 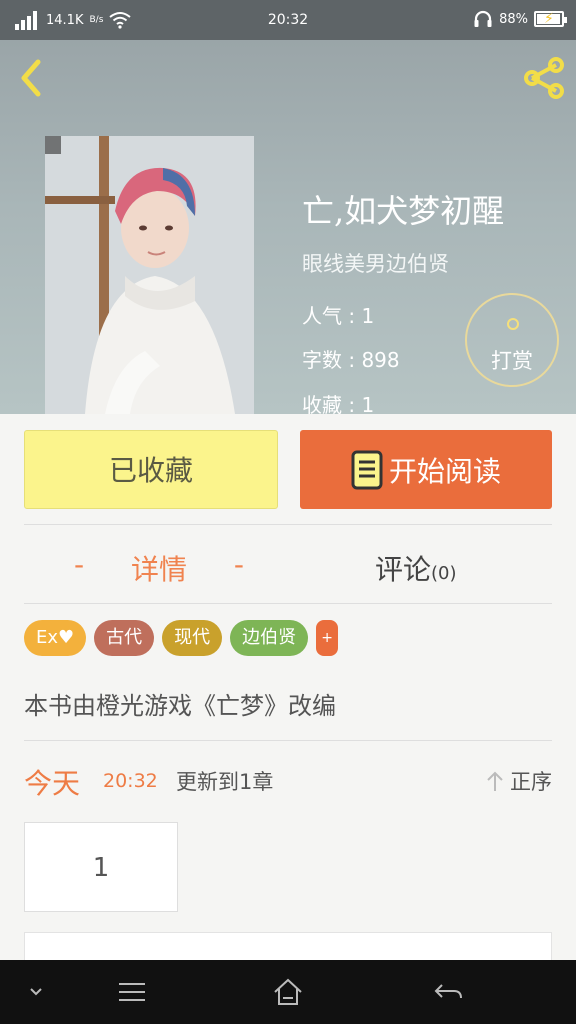 I want to click on nav-collapse-button, so click(x=36, y=992).